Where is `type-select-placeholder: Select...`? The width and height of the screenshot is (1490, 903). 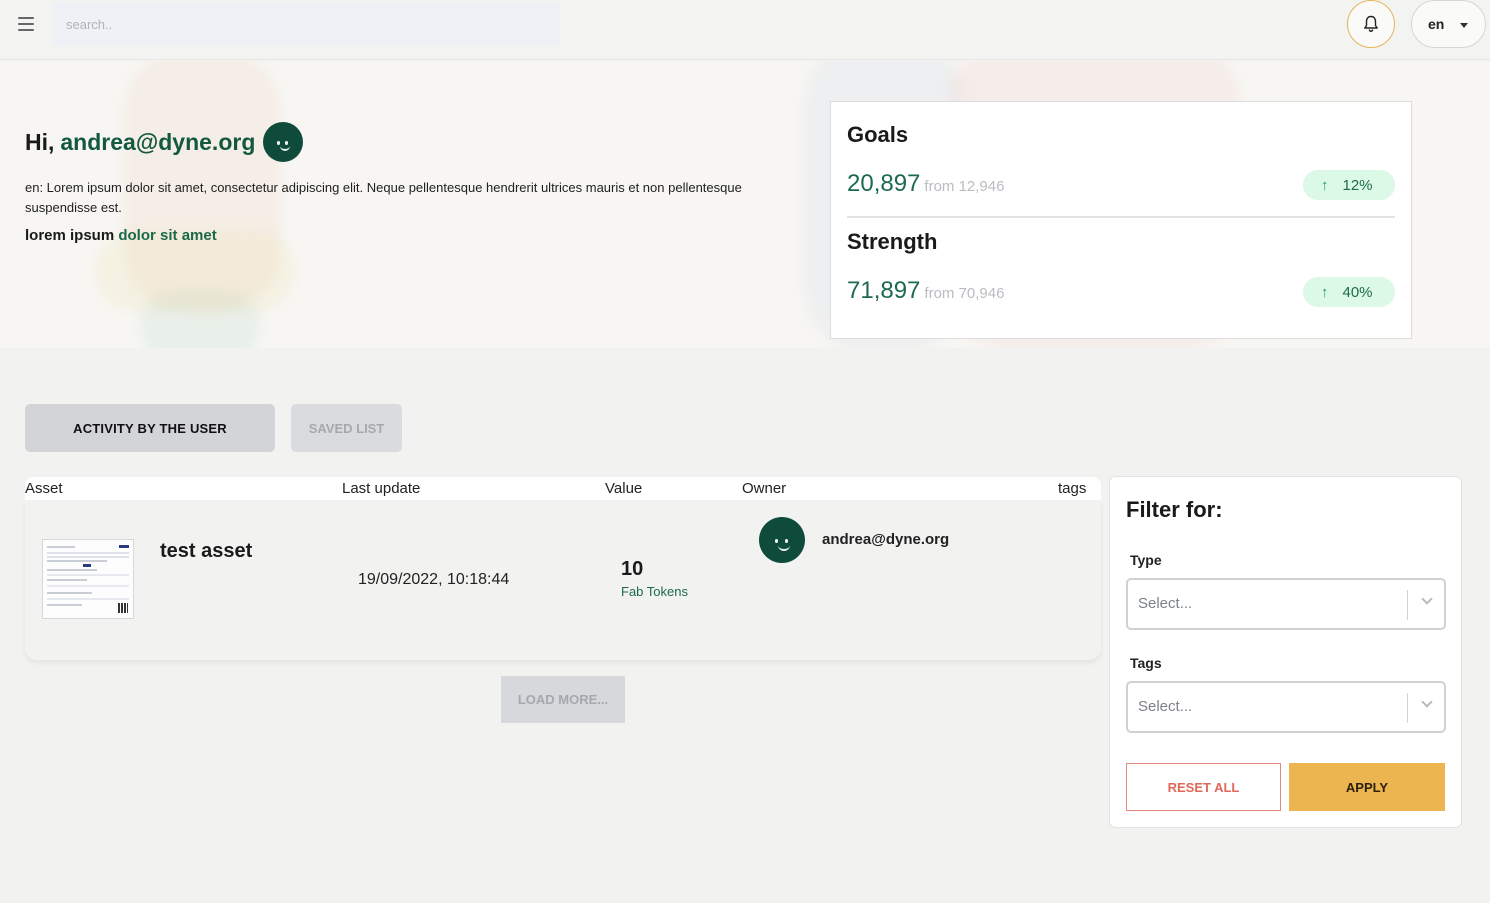 type-select-placeholder: Select... is located at coordinates (1165, 603).